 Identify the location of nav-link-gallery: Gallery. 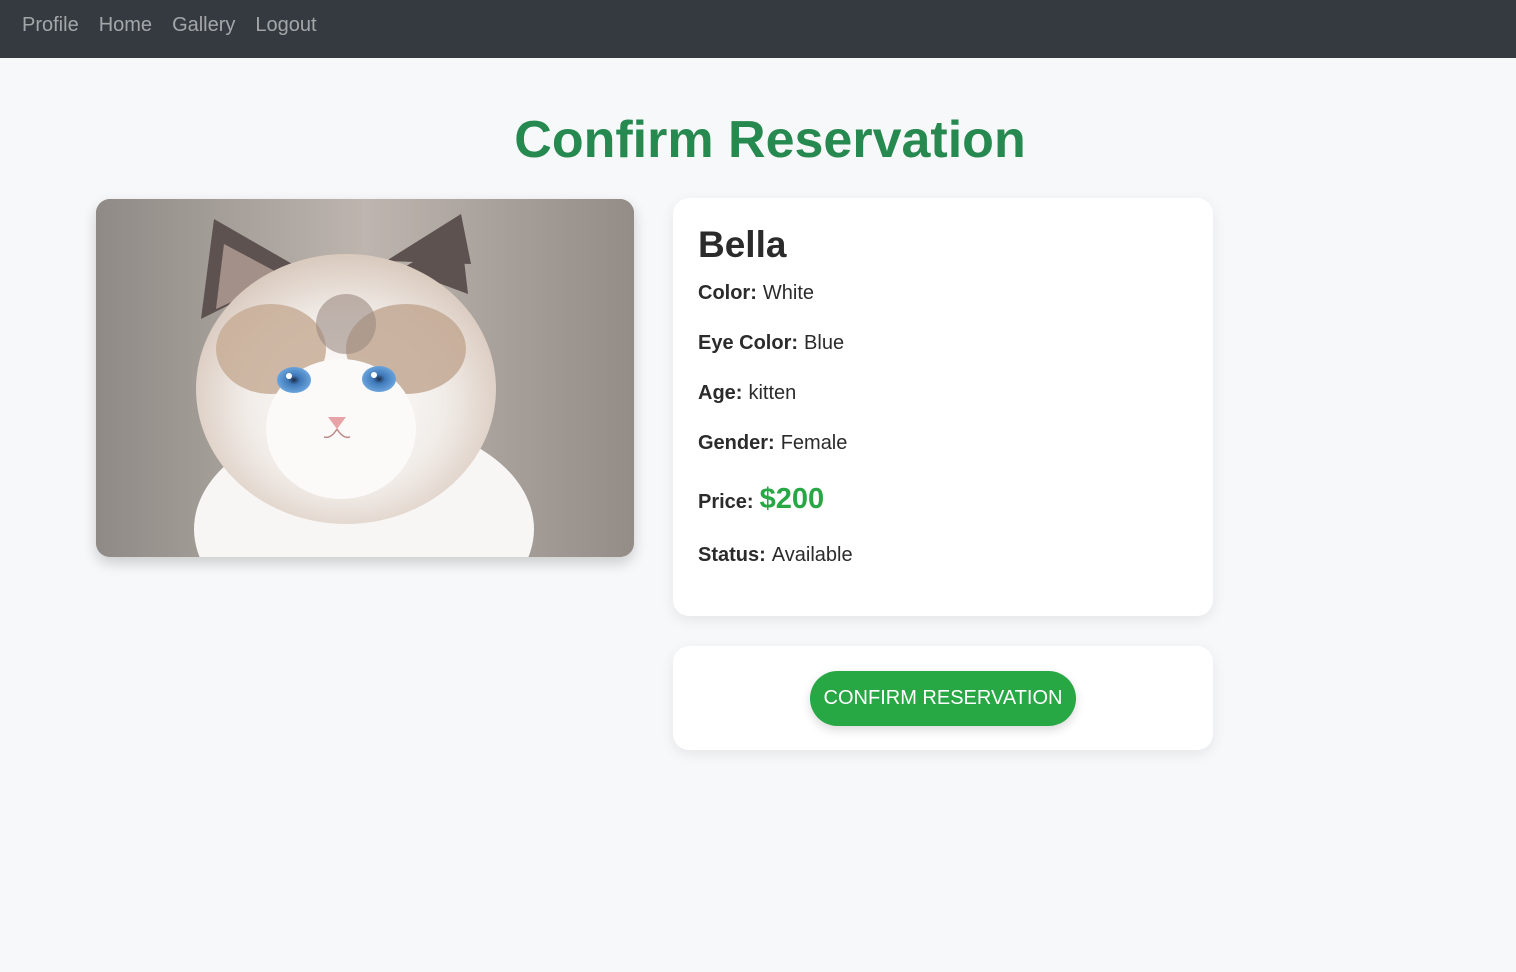
(203, 29).